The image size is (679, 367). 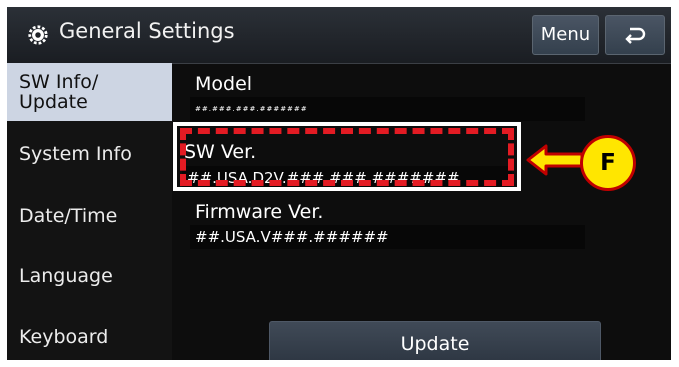 I want to click on callout-badge: F, so click(x=608, y=163).